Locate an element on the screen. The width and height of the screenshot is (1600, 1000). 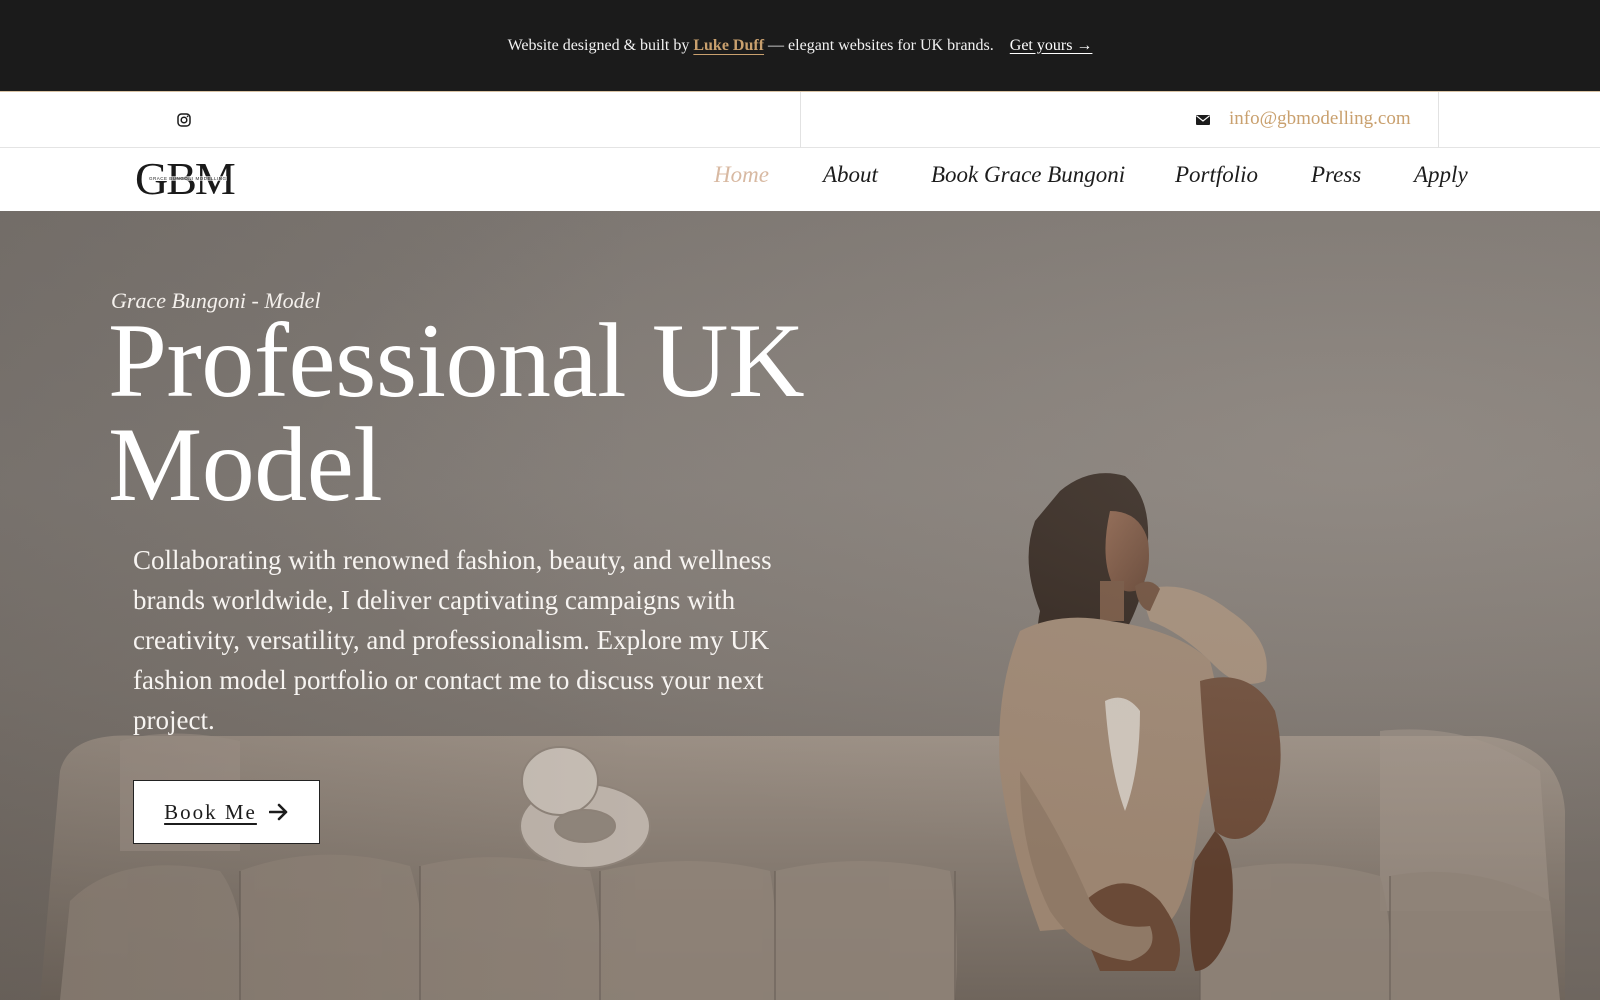
get-yours-link: Get yours → is located at coordinates (1051, 46).